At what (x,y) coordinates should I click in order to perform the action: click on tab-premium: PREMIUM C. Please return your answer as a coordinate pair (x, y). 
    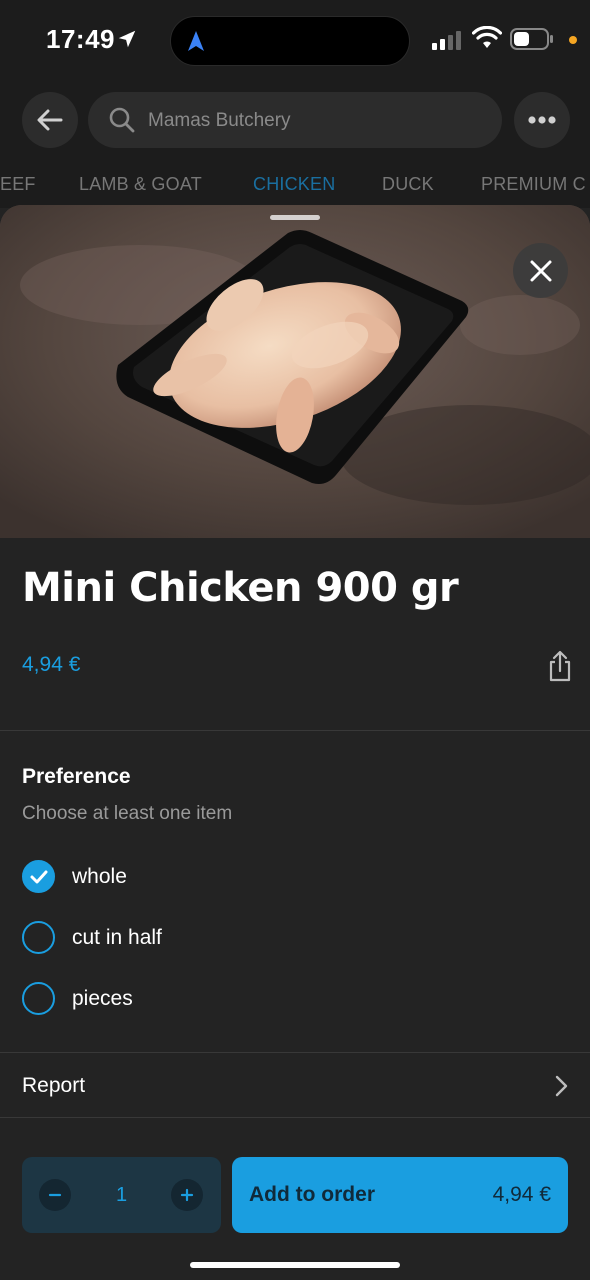
    Looking at the image, I should click on (533, 184).